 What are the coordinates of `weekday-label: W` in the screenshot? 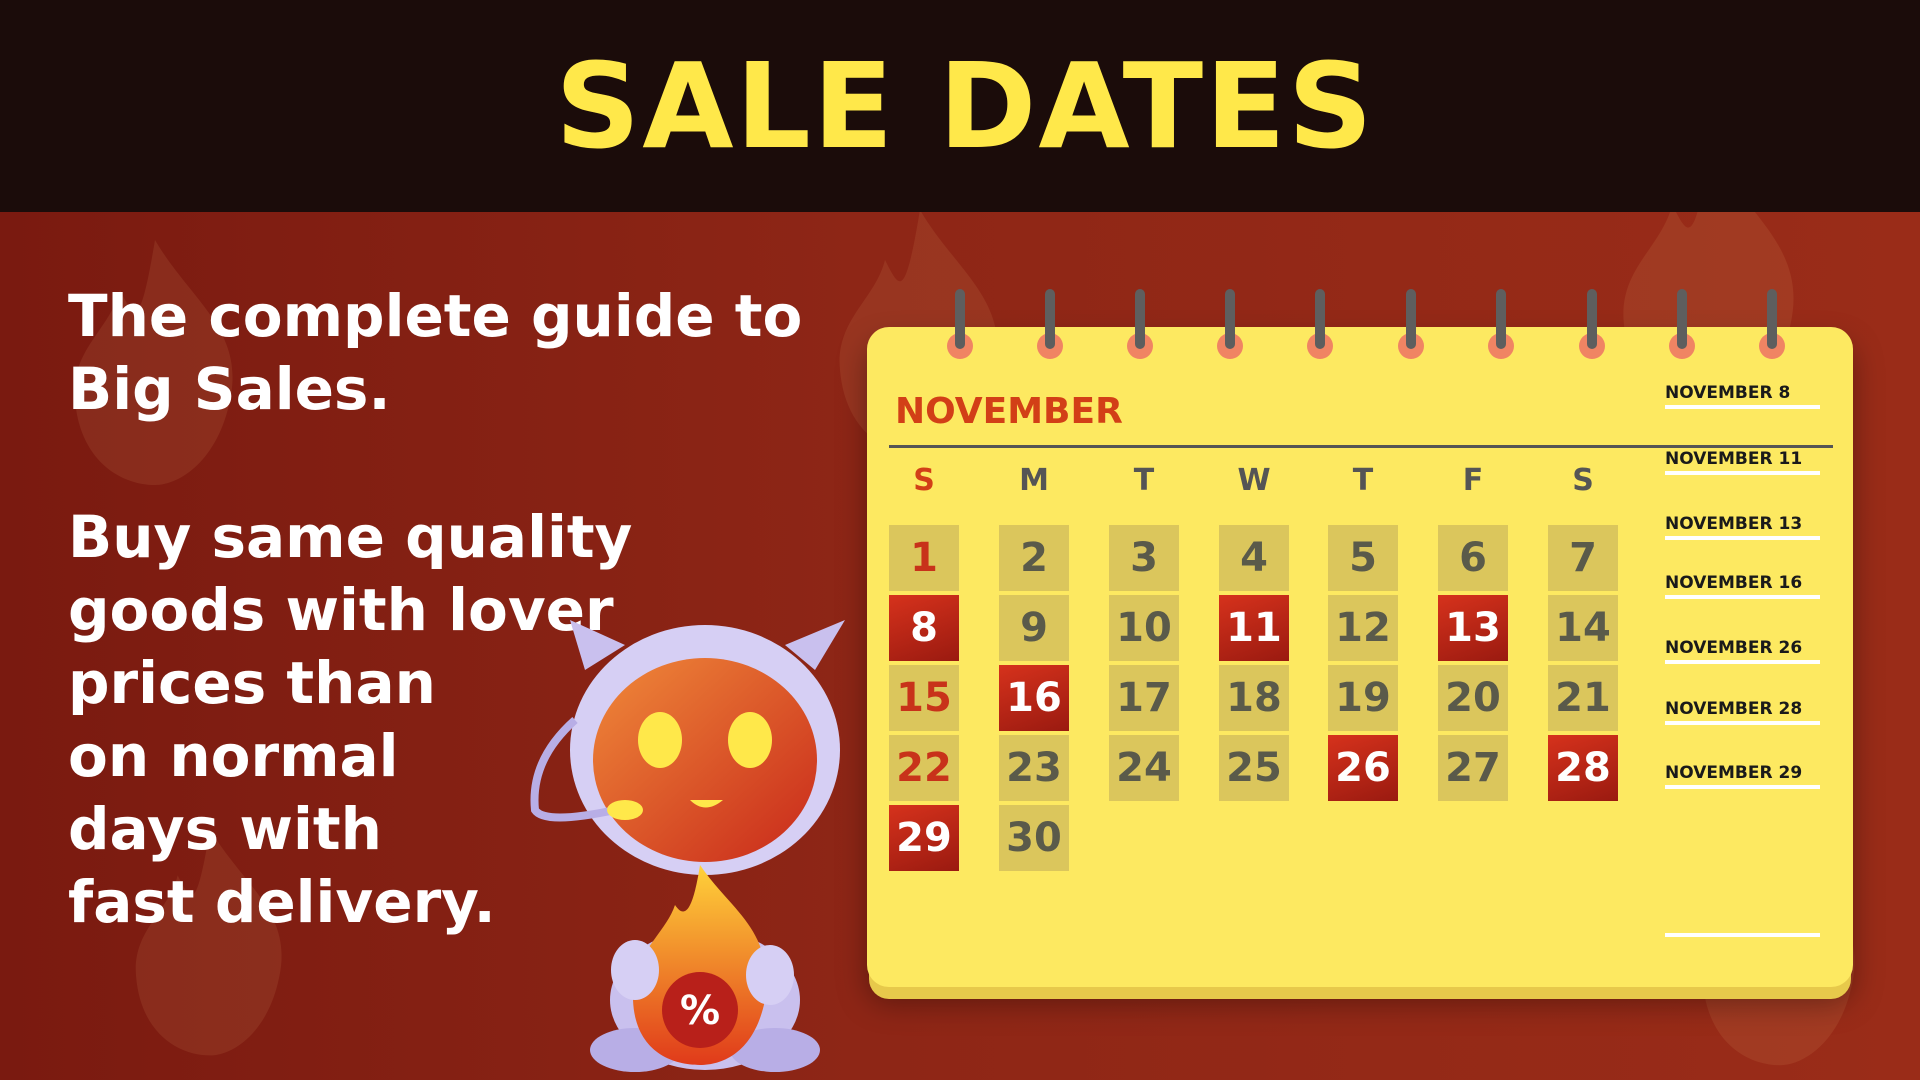 It's located at (1254, 480).